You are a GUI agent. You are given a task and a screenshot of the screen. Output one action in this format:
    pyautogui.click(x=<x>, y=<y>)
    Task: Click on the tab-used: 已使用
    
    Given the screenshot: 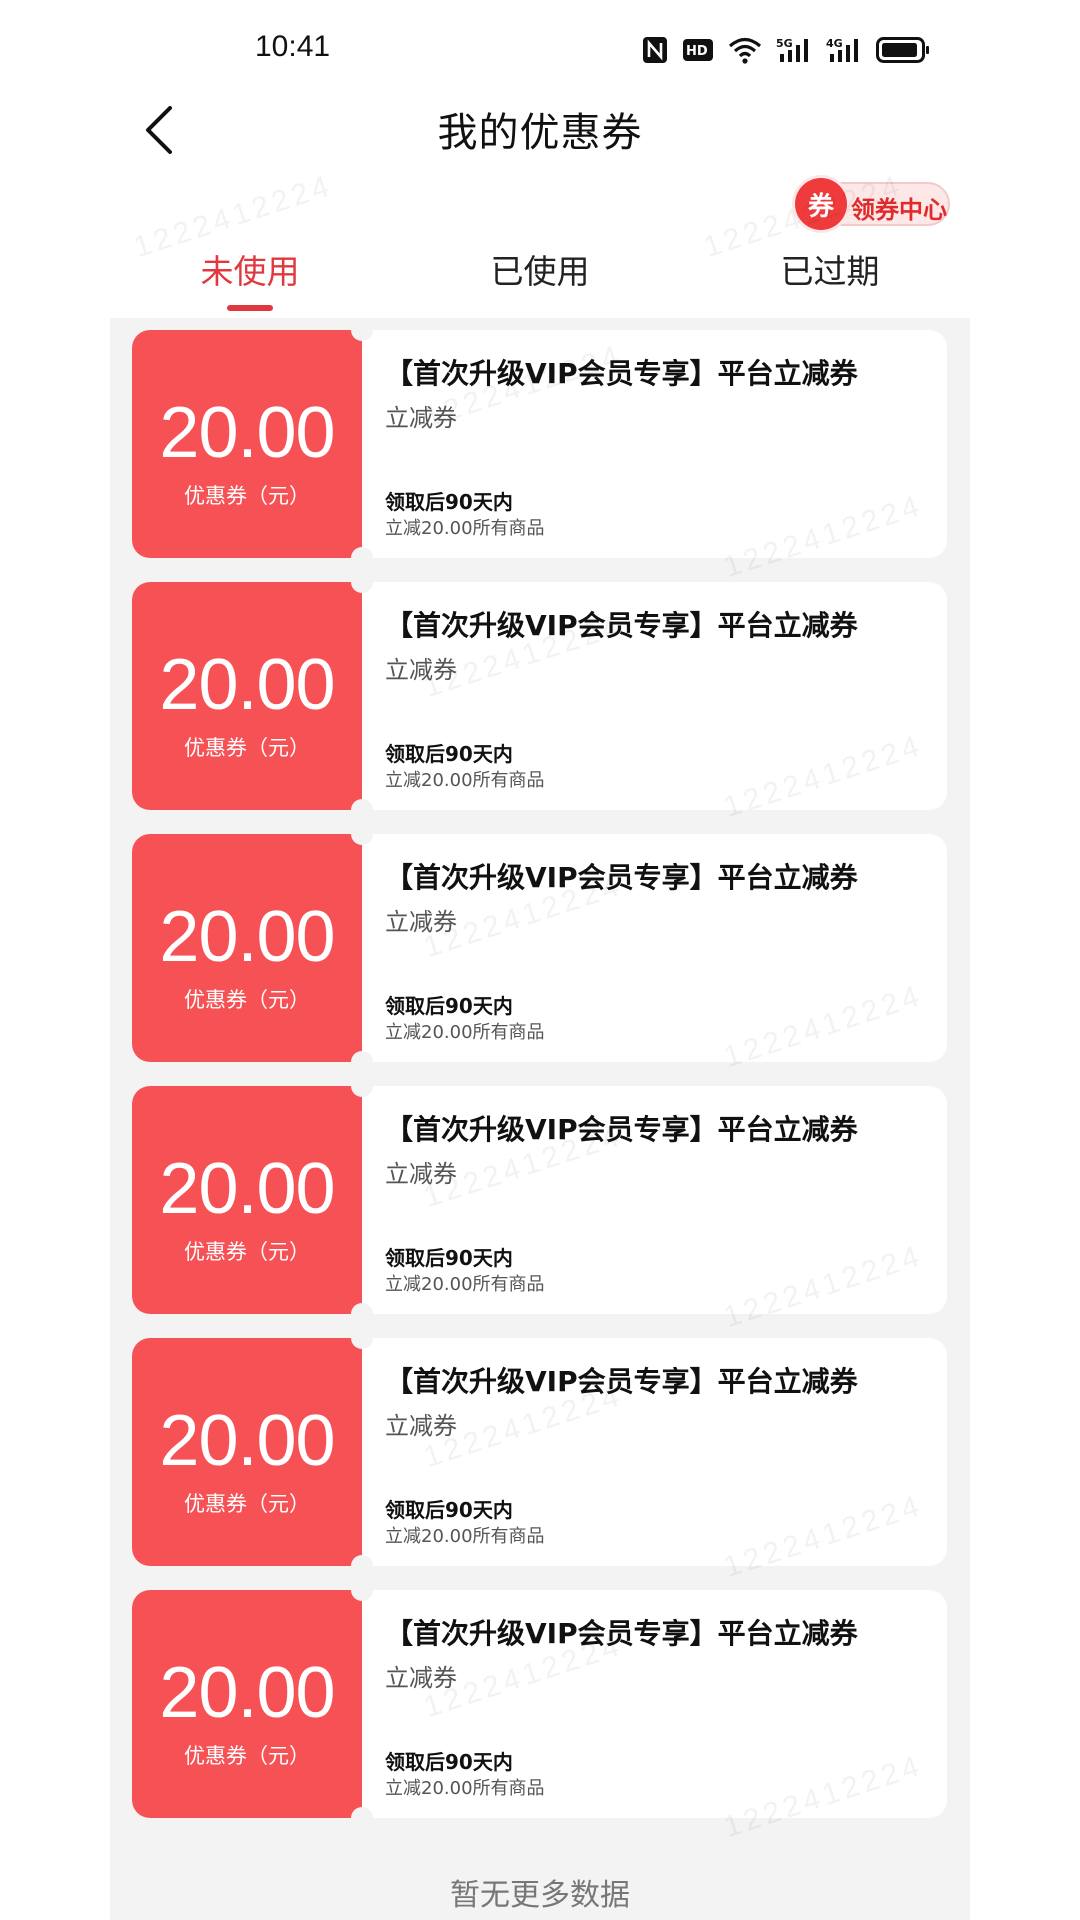 What is the action you would take?
    pyautogui.click(x=540, y=280)
    